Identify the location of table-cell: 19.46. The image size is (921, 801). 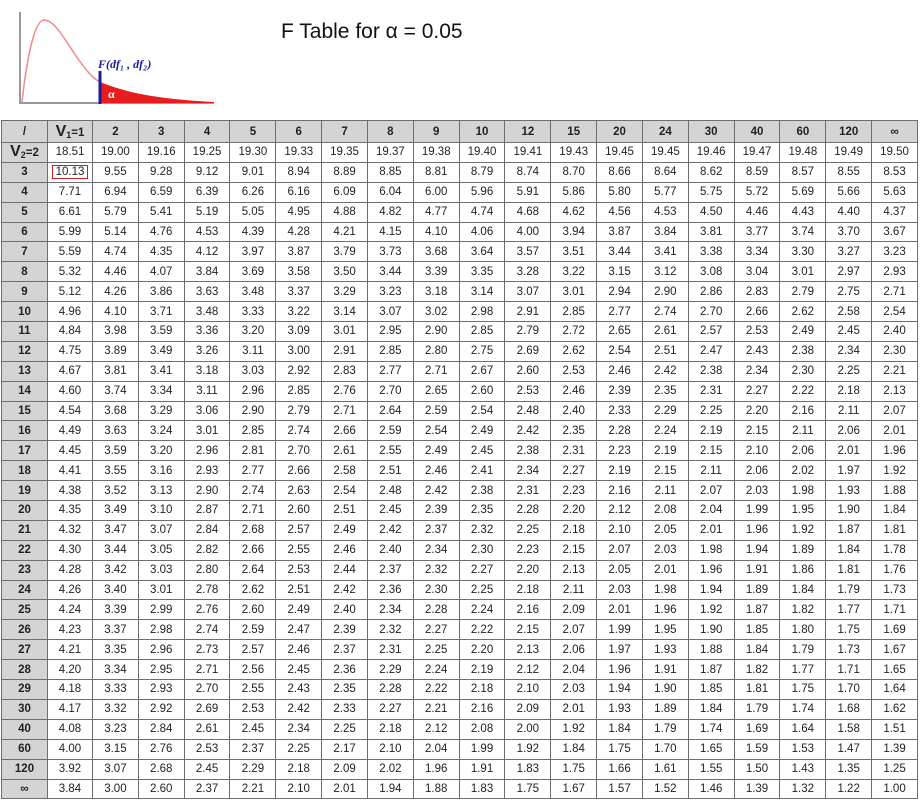
(711, 152).